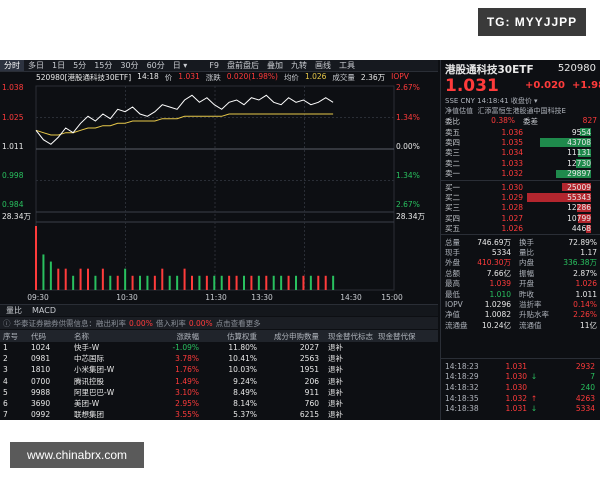 This screenshot has height=480, width=600. Describe the element at coordinates (16, 216) in the screenshot. I see `y-volume-tick: 28.34万` at that location.